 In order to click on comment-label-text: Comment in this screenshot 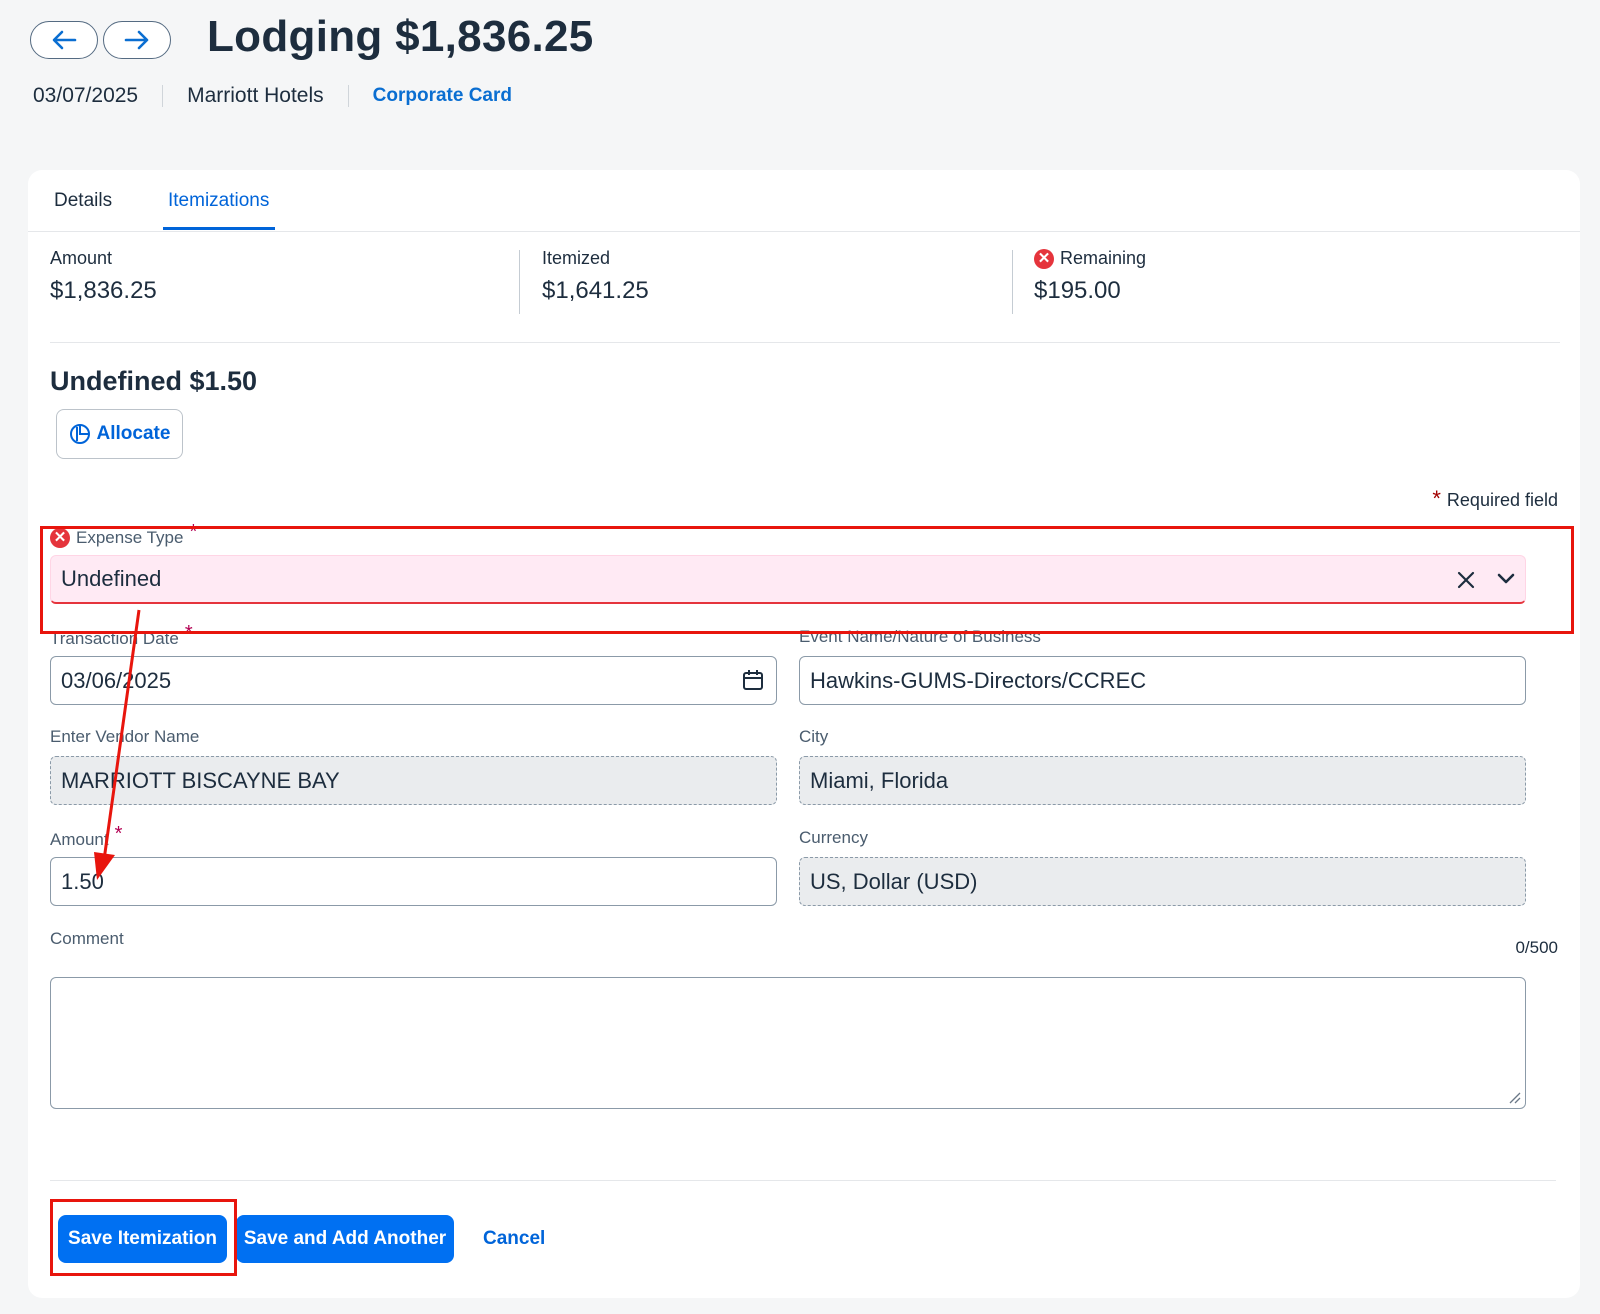, I will do `click(87, 938)`.